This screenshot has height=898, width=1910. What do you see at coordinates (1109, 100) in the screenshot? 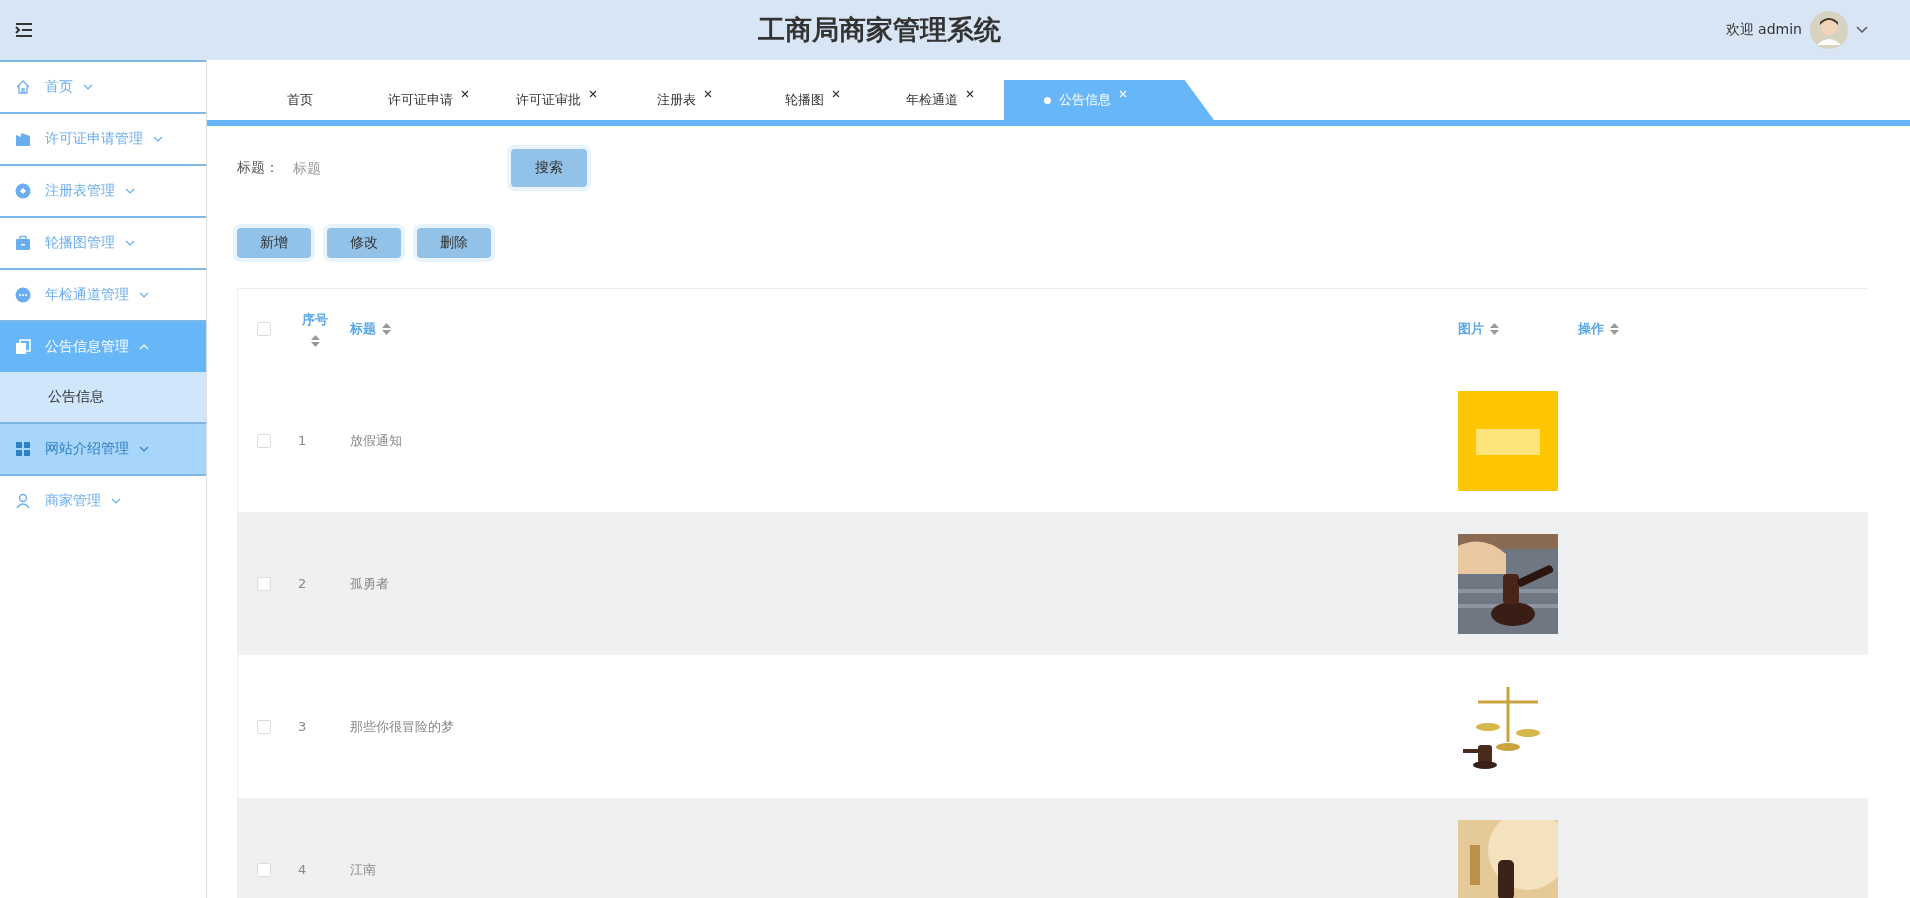
I see `tab: 公告信息` at bounding box center [1109, 100].